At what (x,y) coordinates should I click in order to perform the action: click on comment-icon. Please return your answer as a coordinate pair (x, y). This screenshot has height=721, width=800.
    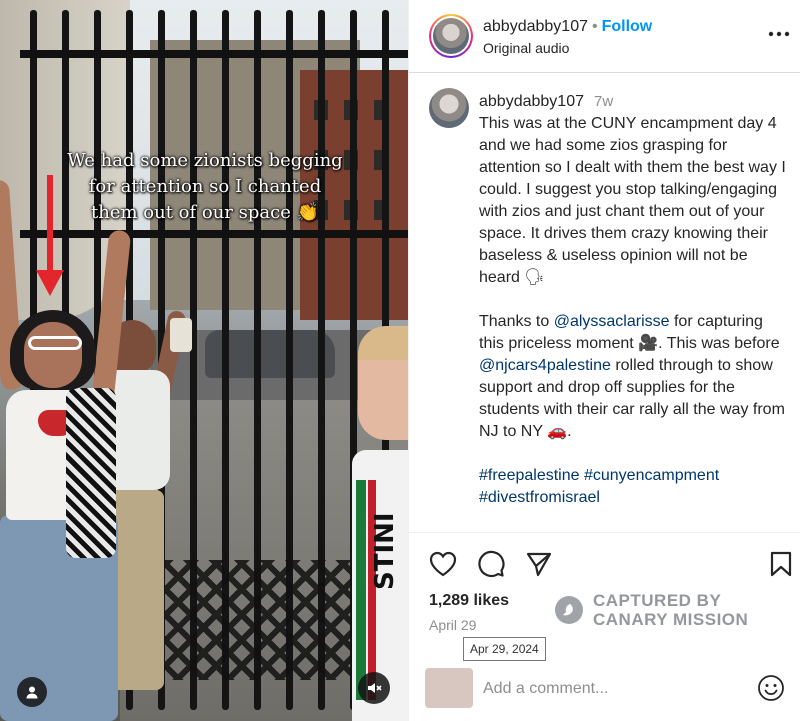
    Looking at the image, I should click on (491, 563).